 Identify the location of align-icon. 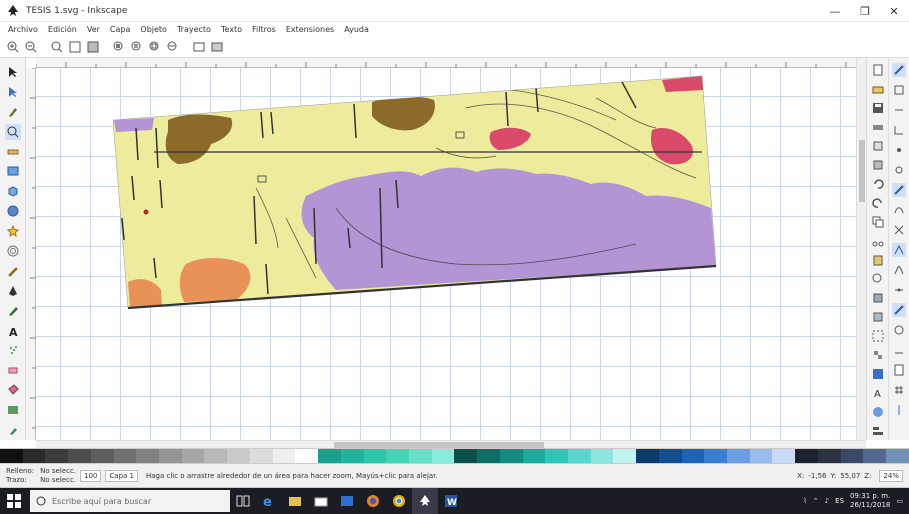
(878, 430).